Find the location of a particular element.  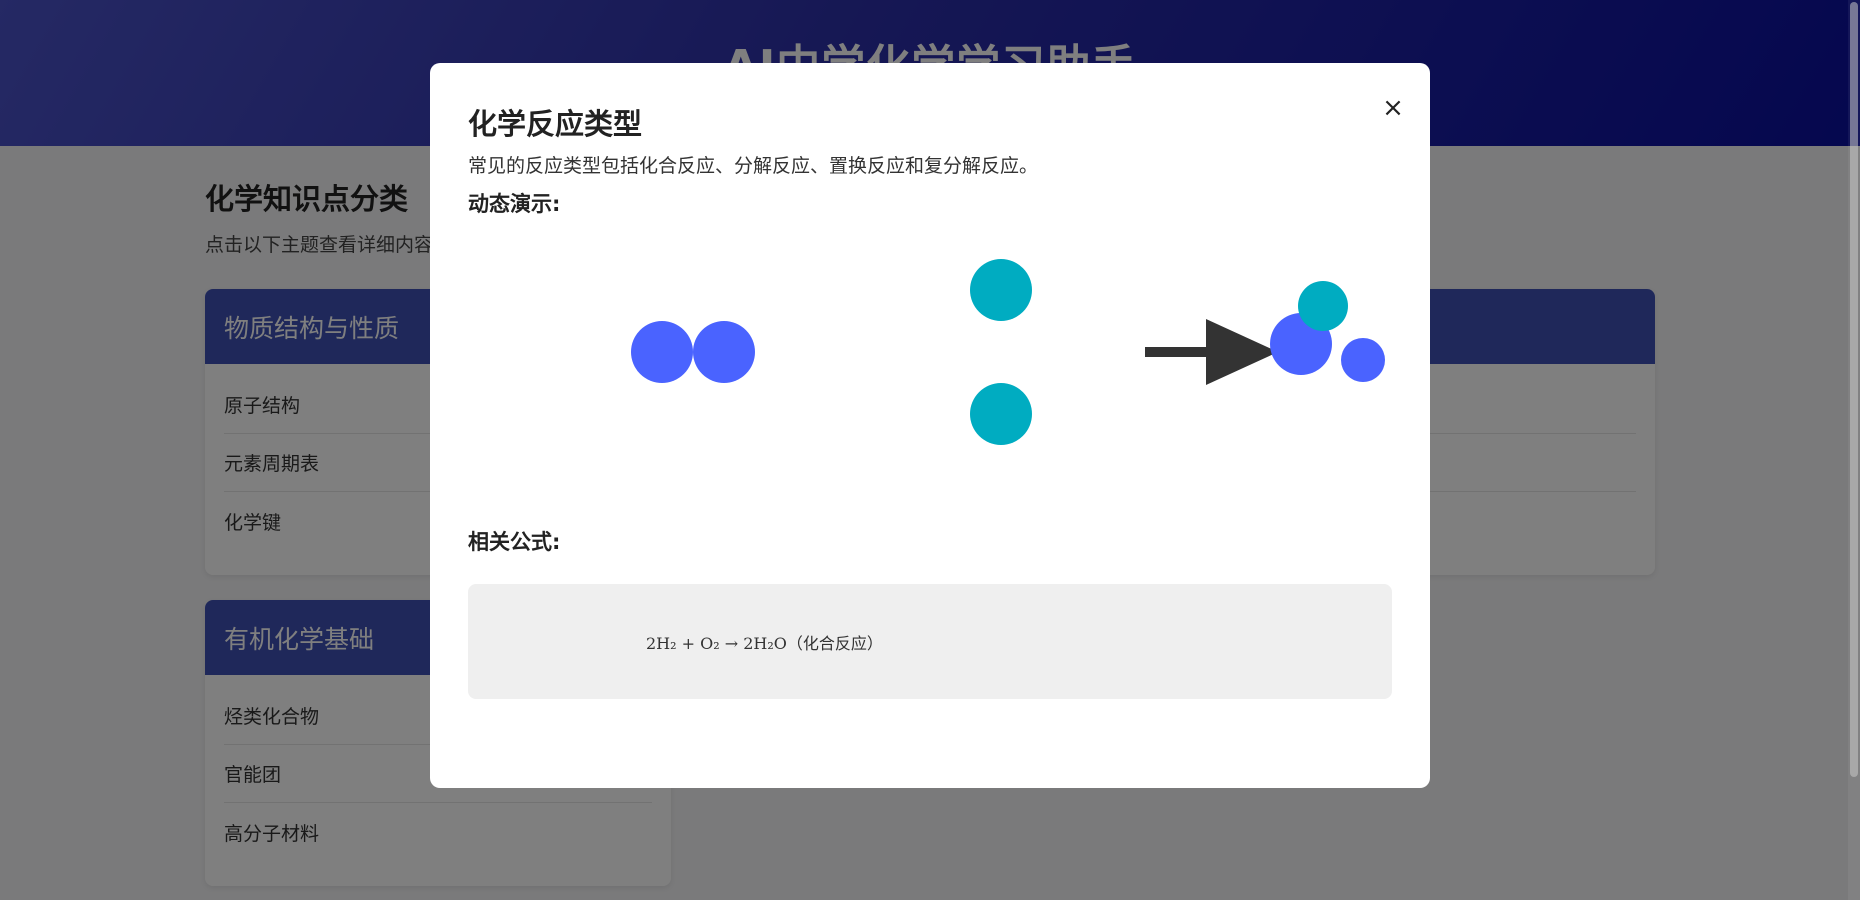

formula-label: 相关公式: is located at coordinates (514, 542).